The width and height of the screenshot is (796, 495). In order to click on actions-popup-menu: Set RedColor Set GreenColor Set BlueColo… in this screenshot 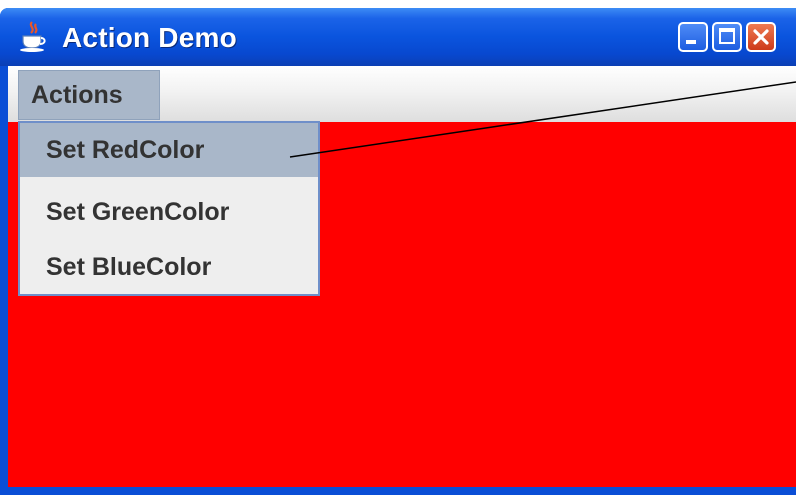, I will do `click(169, 208)`.